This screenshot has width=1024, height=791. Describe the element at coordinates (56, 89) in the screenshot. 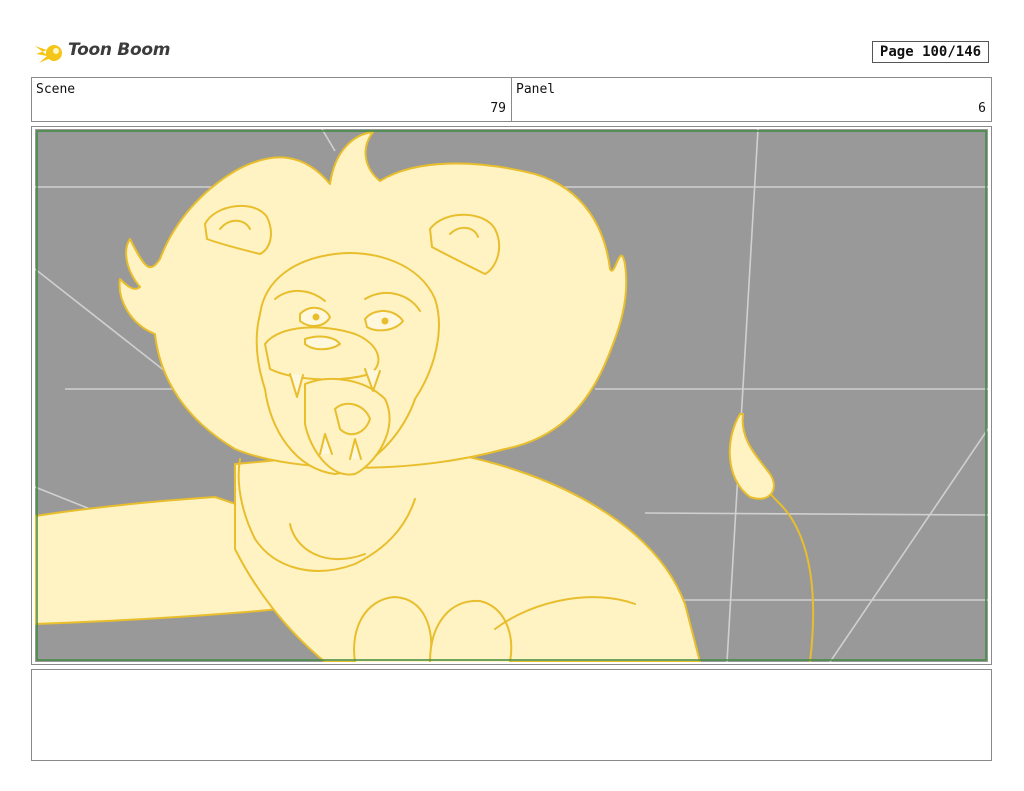

I see `scene-label: Scene` at that location.